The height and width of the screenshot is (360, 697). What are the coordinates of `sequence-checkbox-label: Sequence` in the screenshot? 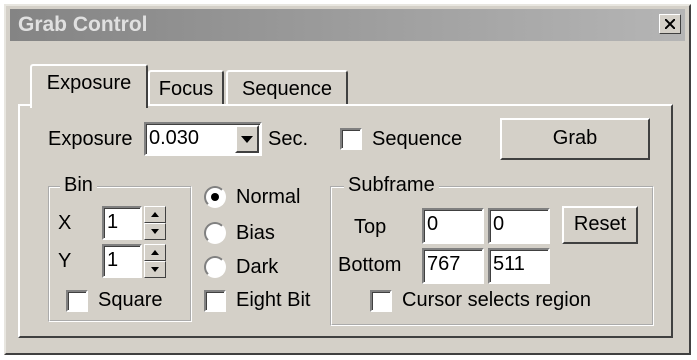 It's located at (417, 139).